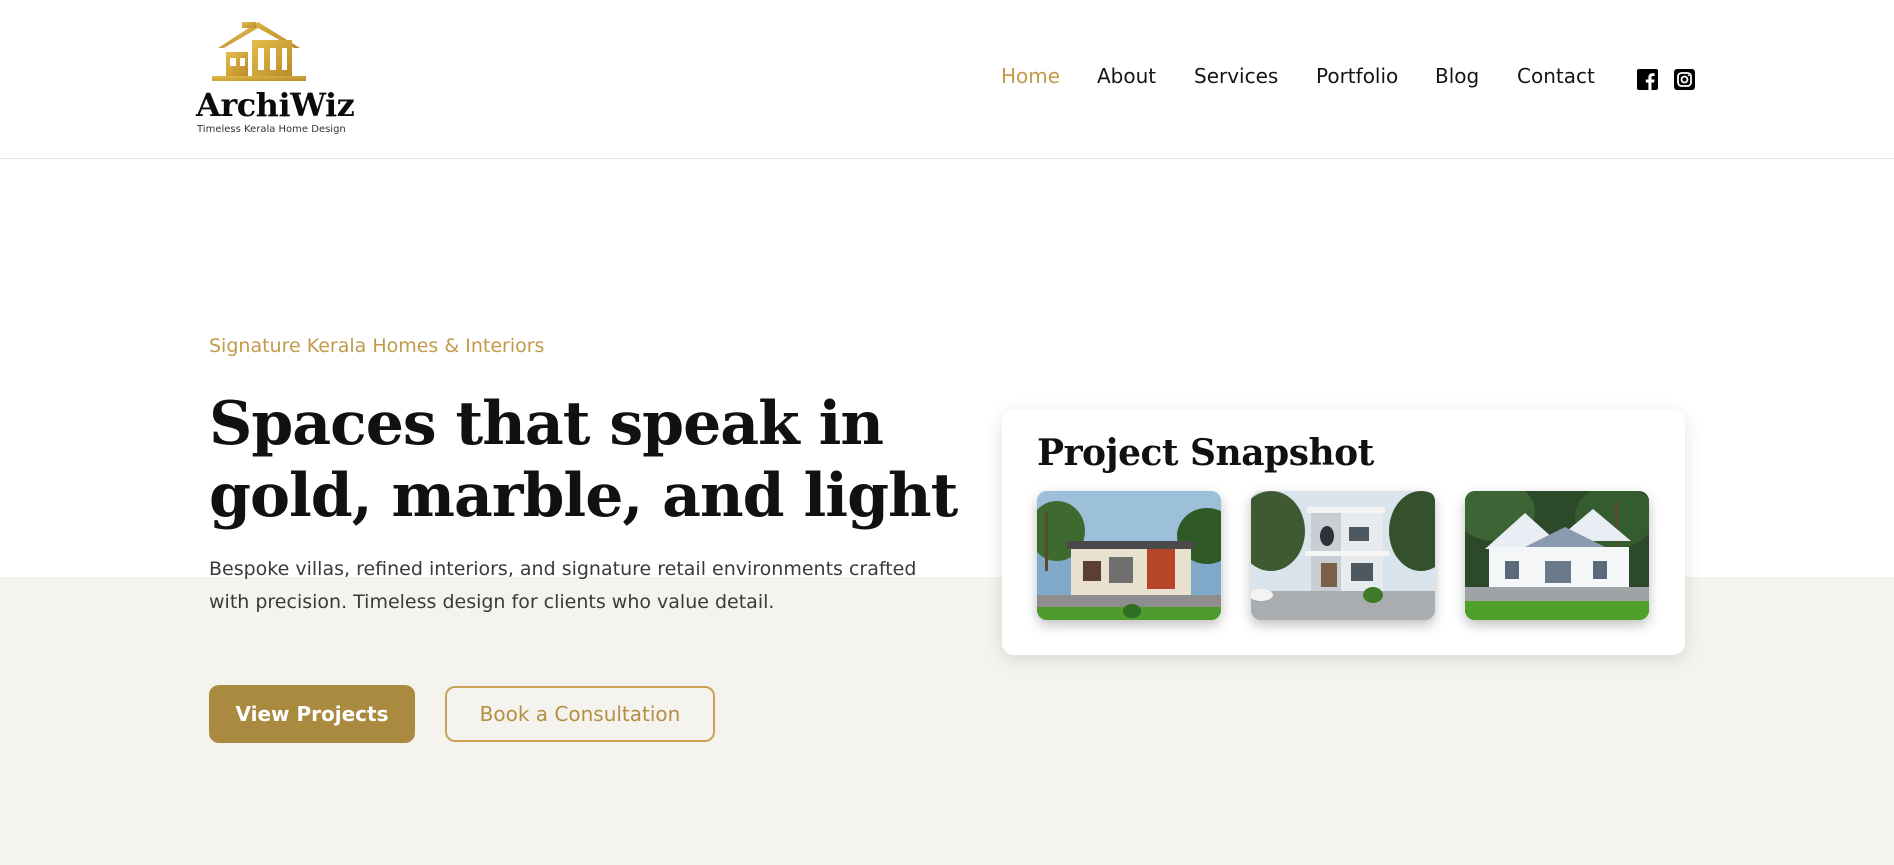  Describe the element at coordinates (259, 51) in the screenshot. I see `house-outline-icon` at that location.